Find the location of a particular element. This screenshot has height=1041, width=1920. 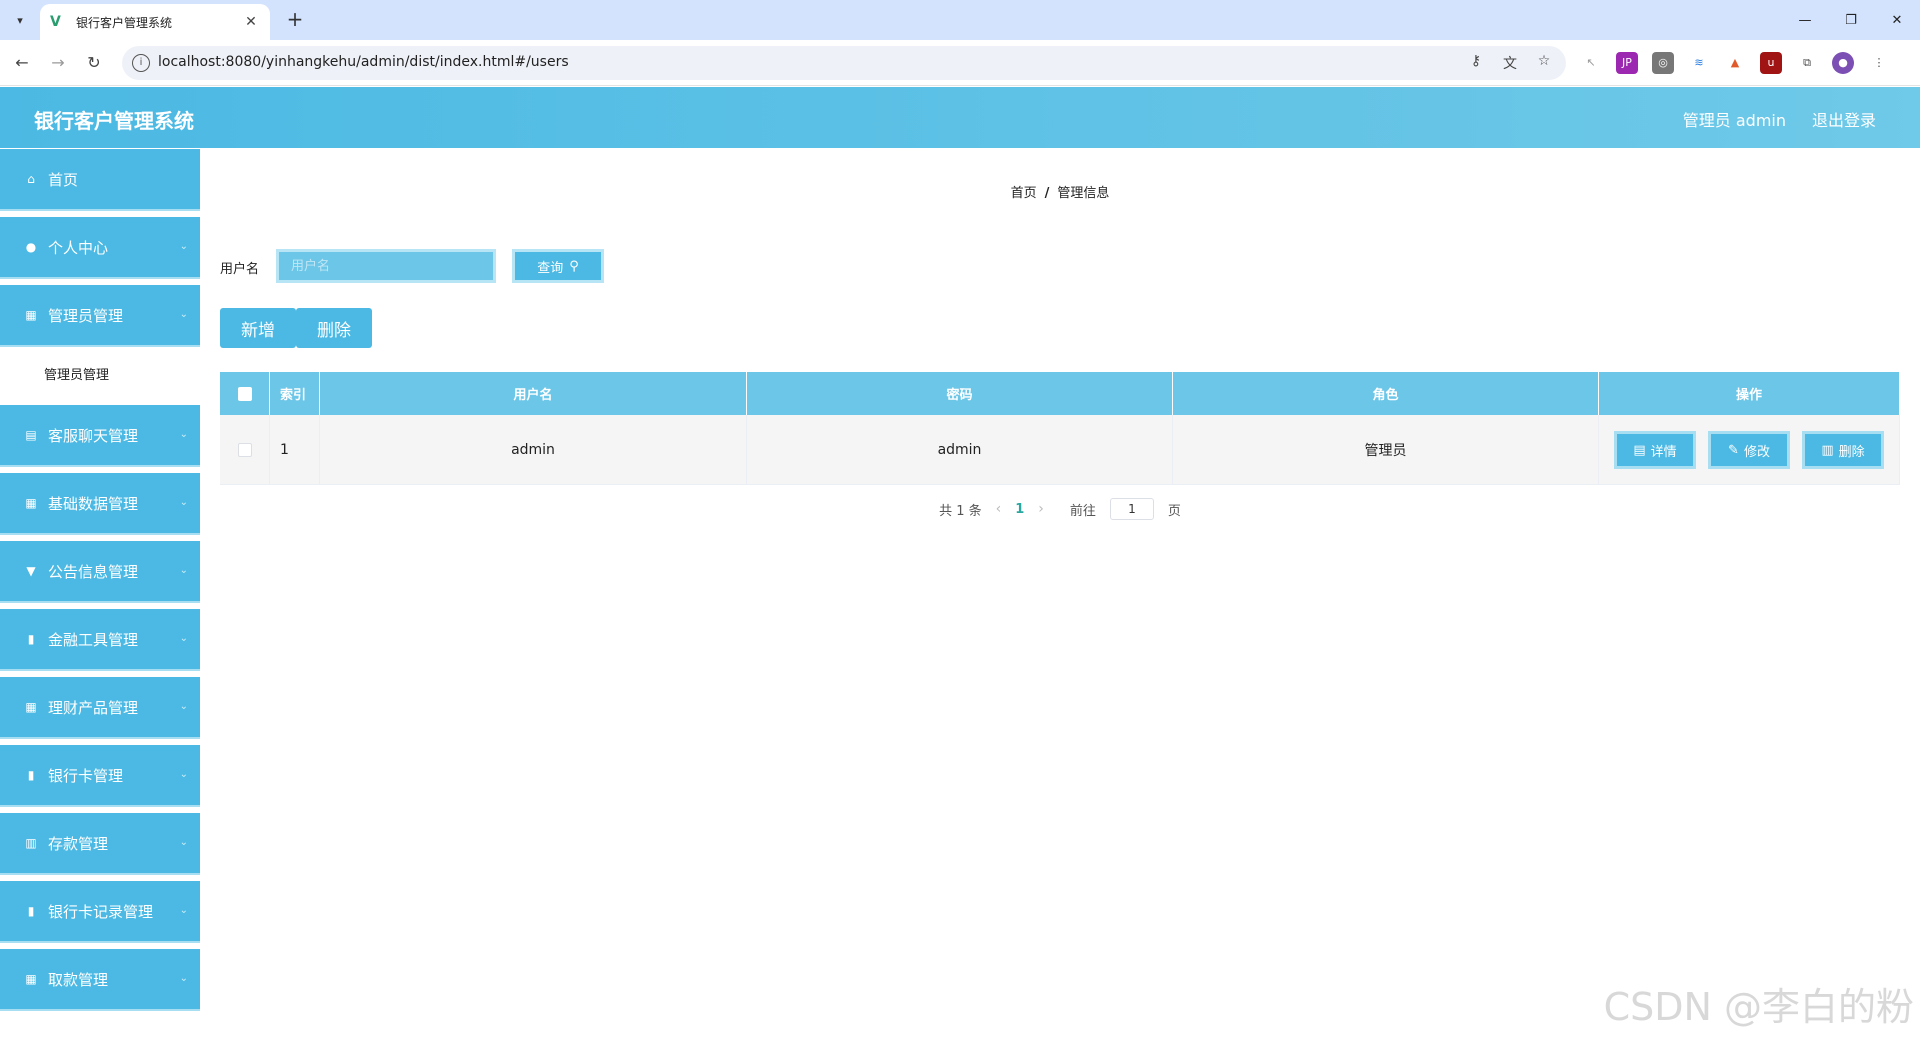

delete-button-label: 删除 is located at coordinates (1851, 452).